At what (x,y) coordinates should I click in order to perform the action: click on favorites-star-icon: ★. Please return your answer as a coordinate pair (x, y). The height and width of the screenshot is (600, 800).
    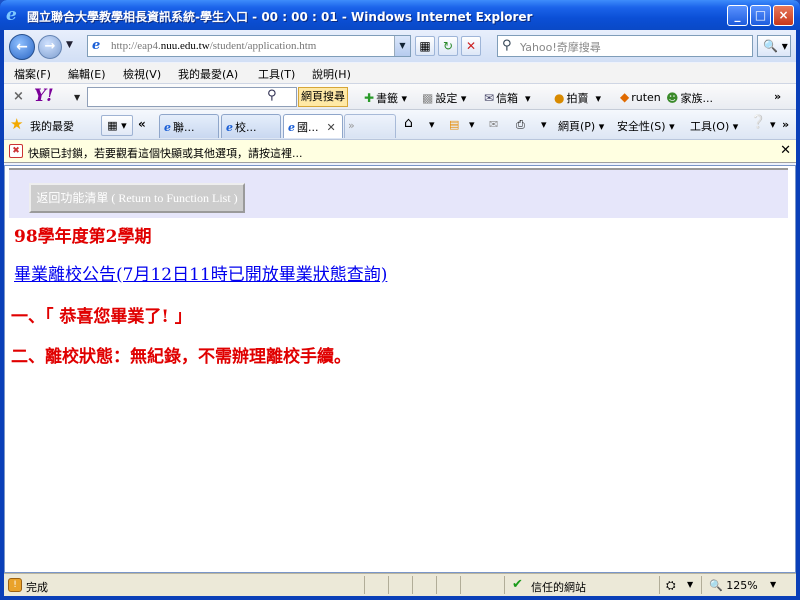
    Looking at the image, I should click on (16, 124).